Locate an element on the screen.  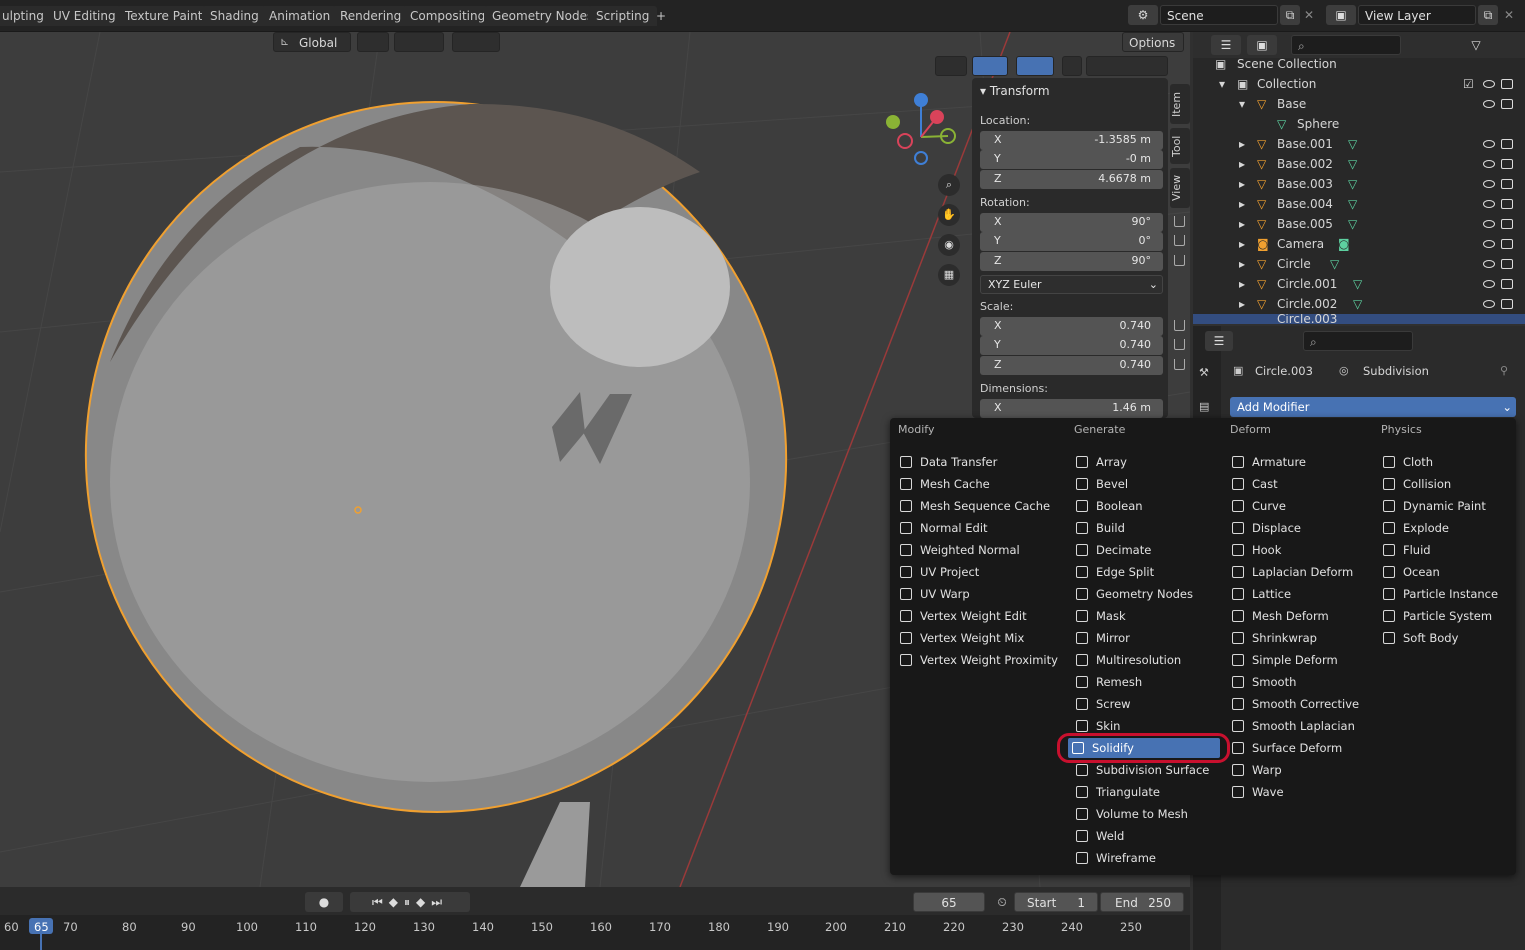
menu-item-volume-to-mesh: Volume to Mesh is located at coordinates (1130, 814).